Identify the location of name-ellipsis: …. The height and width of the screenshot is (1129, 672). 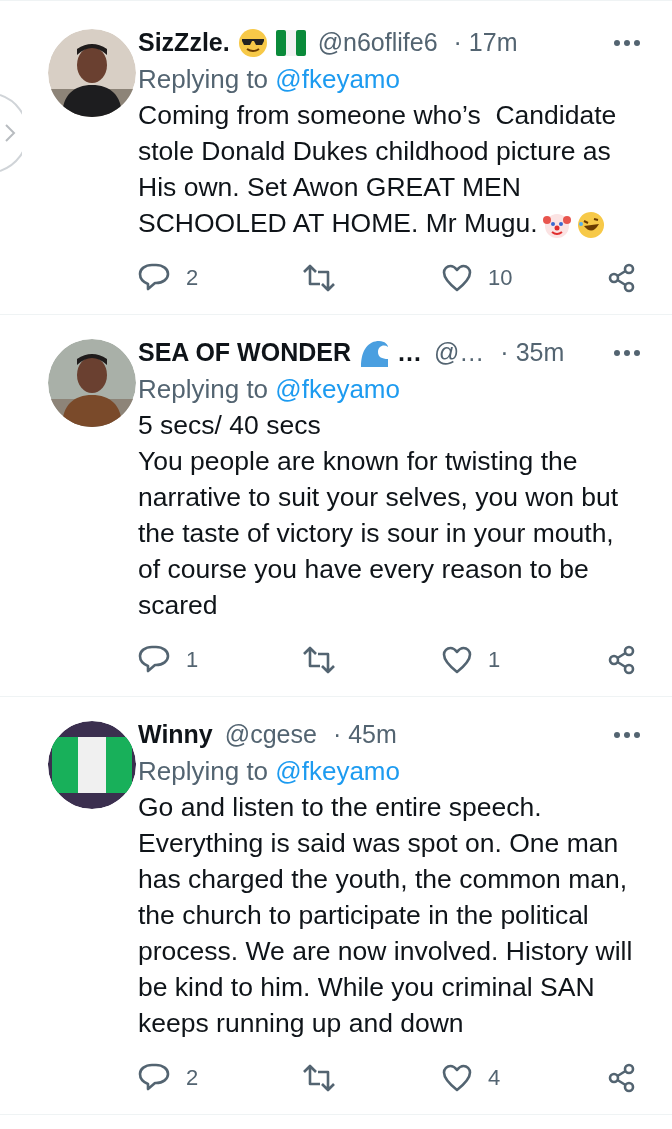
(409, 353).